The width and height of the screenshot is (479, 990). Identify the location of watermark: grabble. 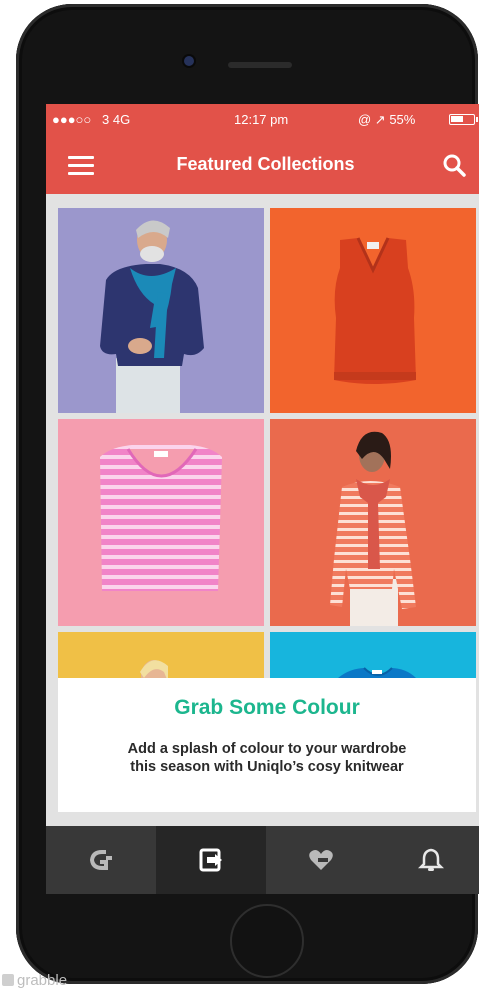
(34, 980).